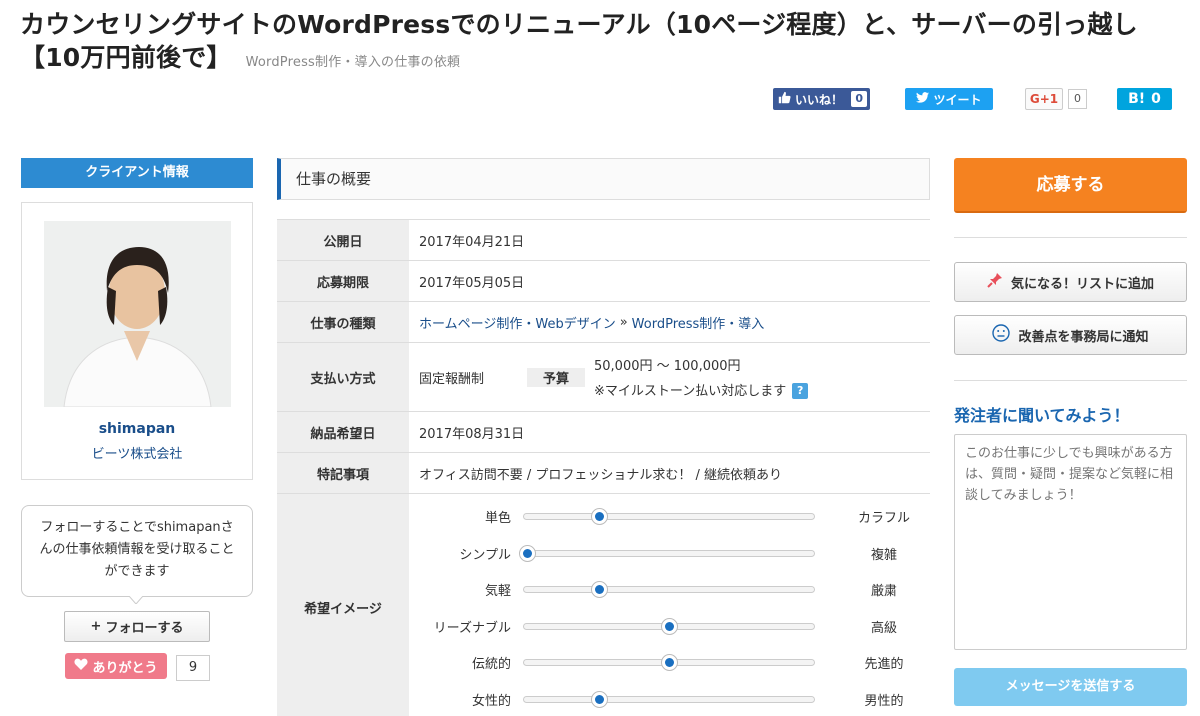 This screenshot has width=1200, height=716. I want to click on milestone-note: ※マイルストーン払い対応します?, so click(762, 390).